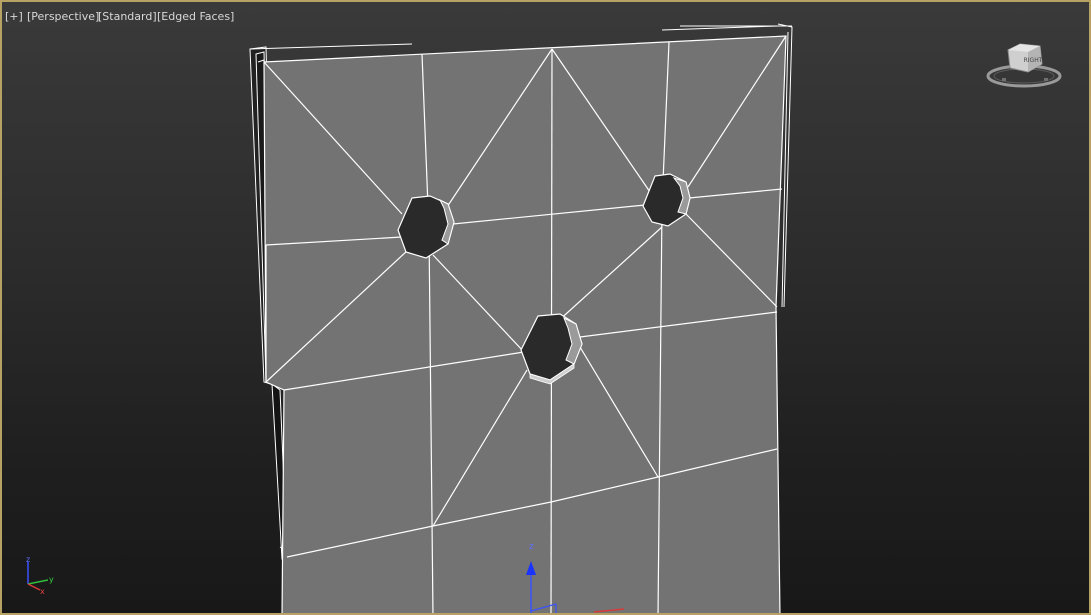 The width and height of the screenshot is (1091, 615). Describe the element at coordinates (42, 591) in the screenshot. I see `x-axis-label: x` at that location.